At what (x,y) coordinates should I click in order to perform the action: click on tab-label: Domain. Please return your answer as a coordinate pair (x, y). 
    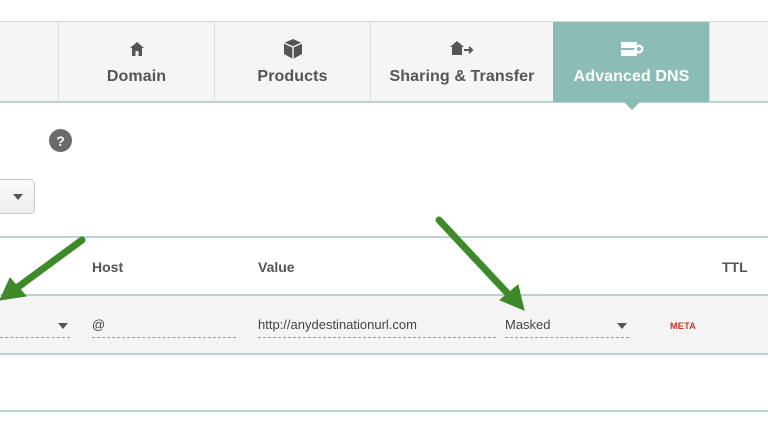
    Looking at the image, I should click on (136, 76).